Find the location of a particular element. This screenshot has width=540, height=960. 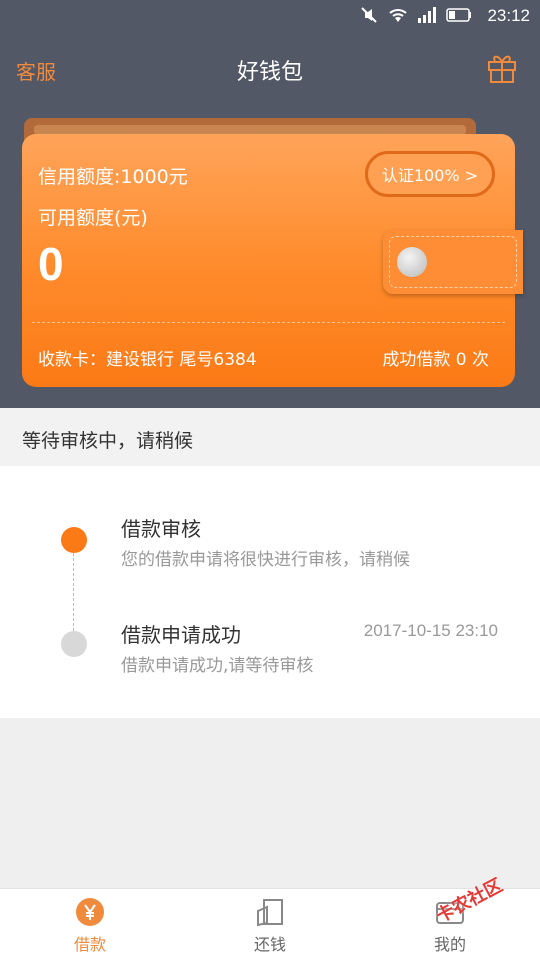

timeline-item-title: 借款审核 is located at coordinates (161, 529).